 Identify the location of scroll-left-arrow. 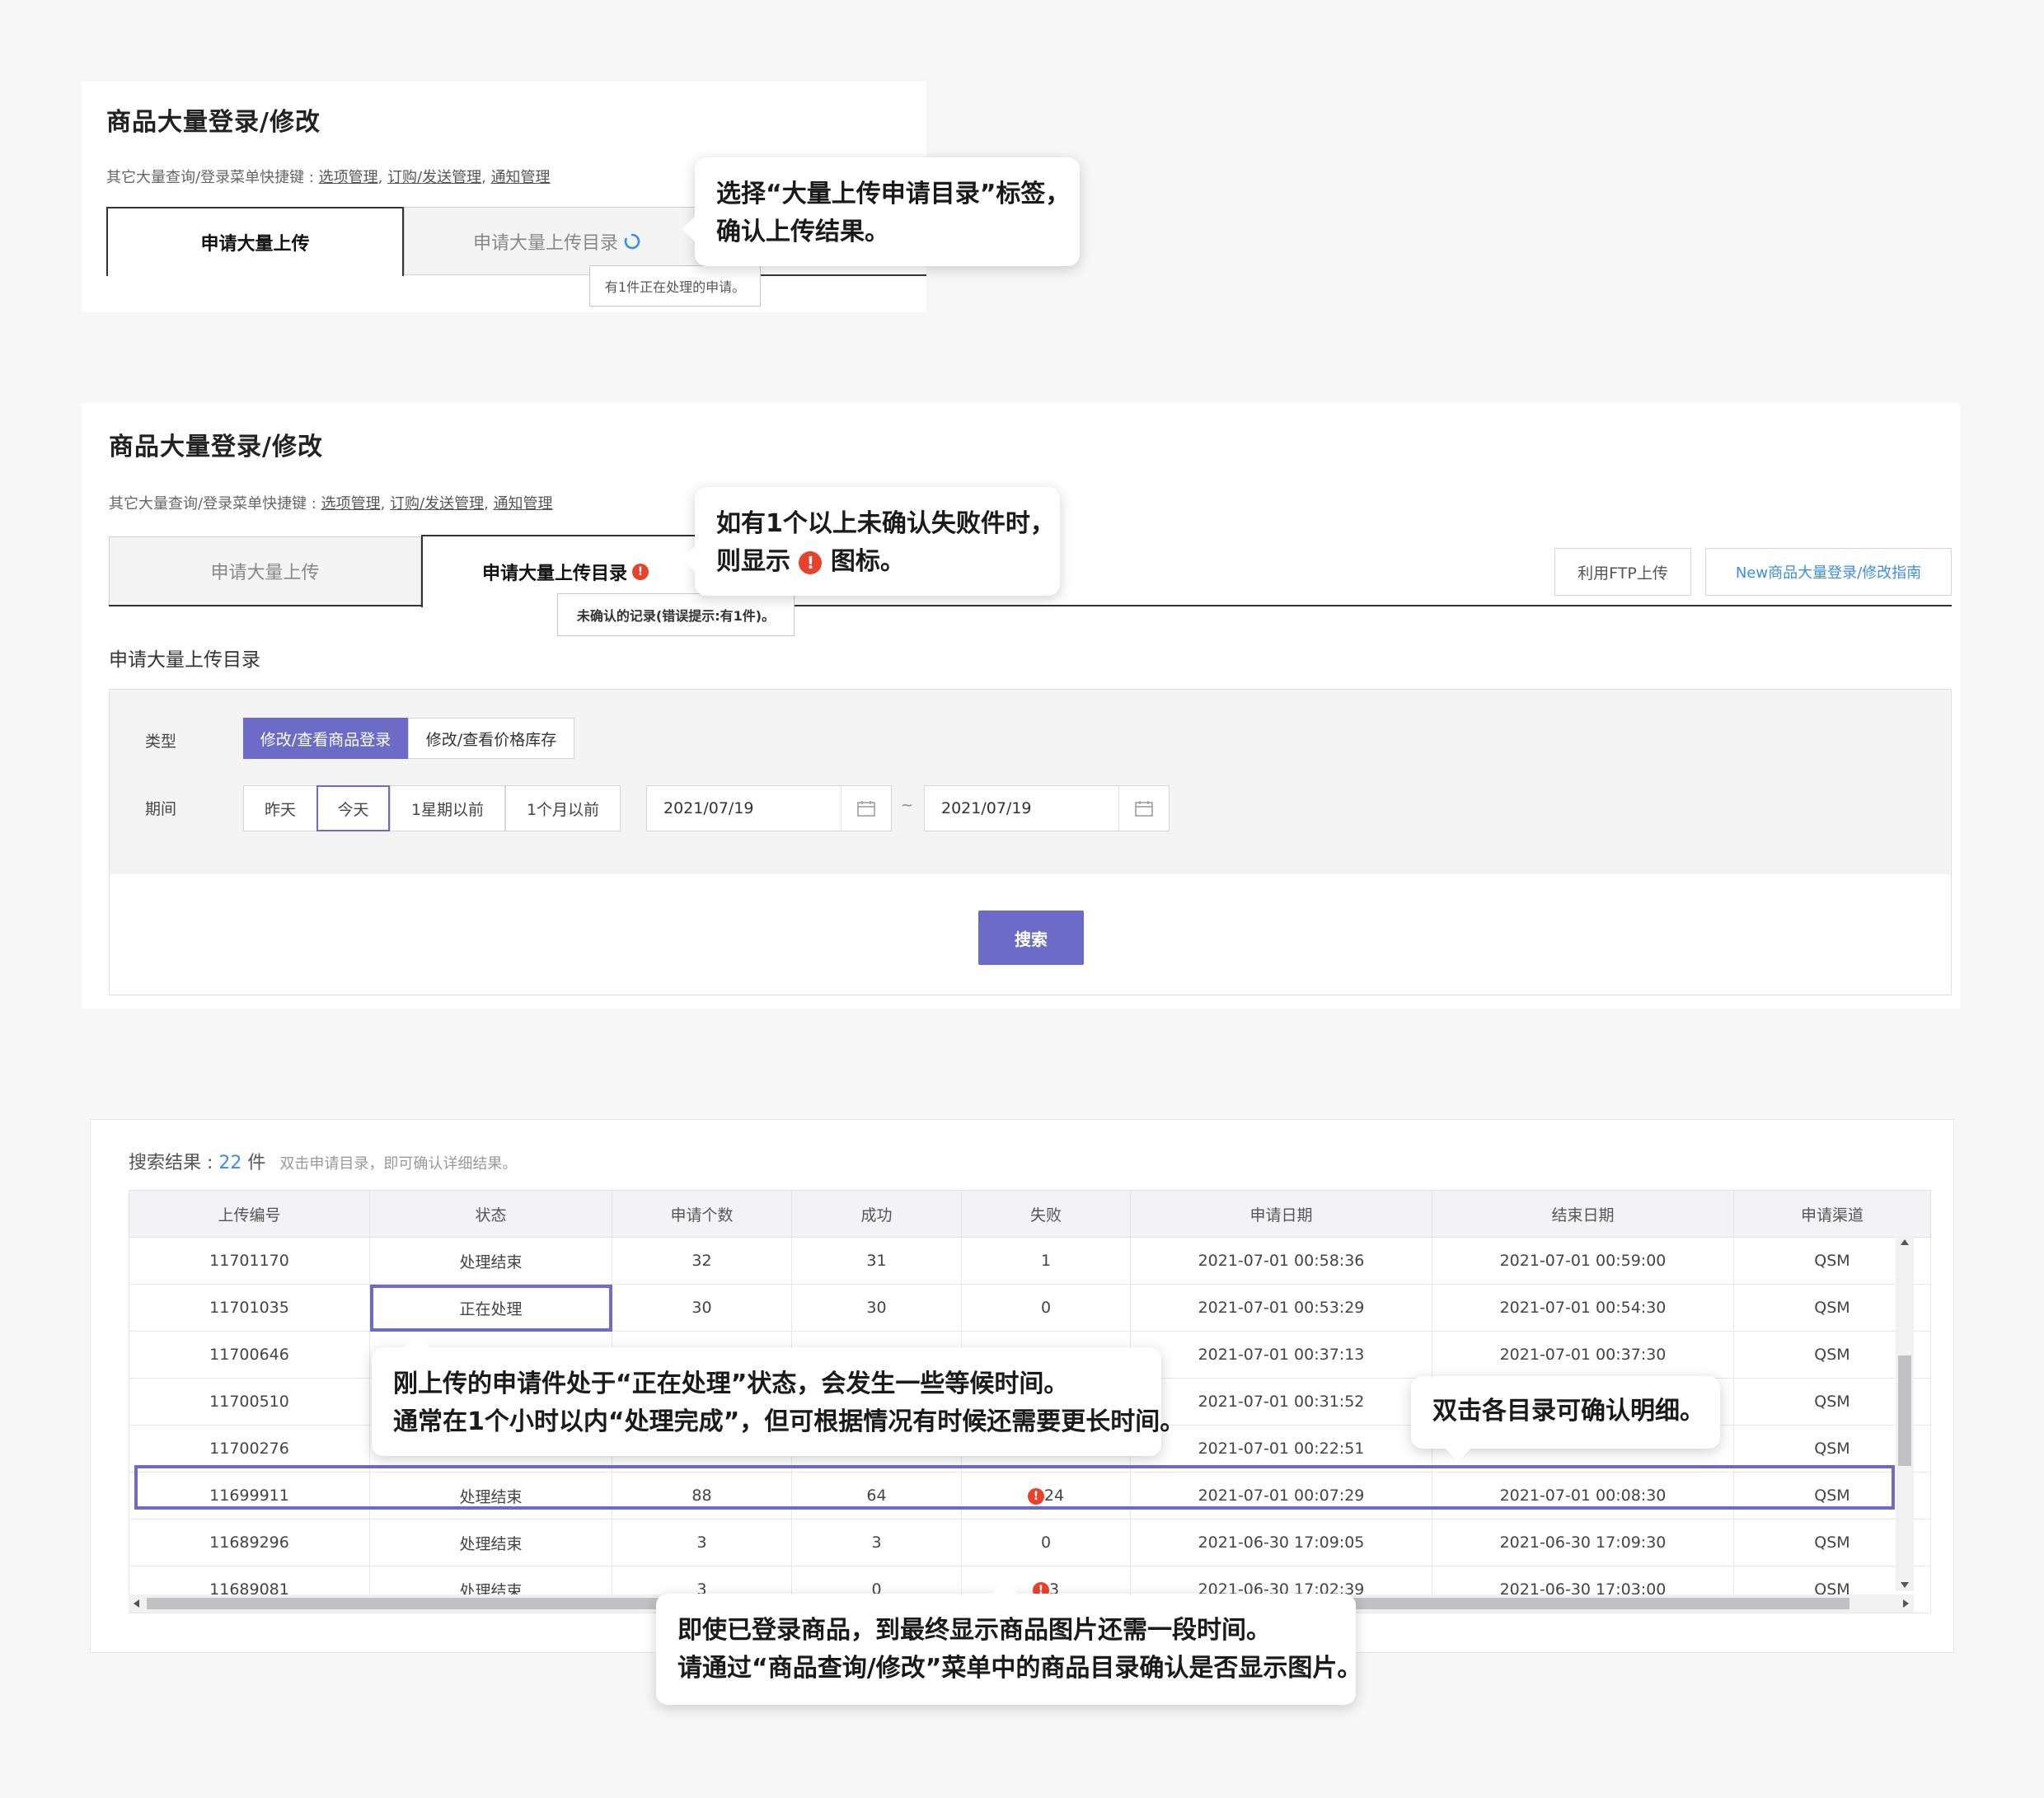
(136, 1603).